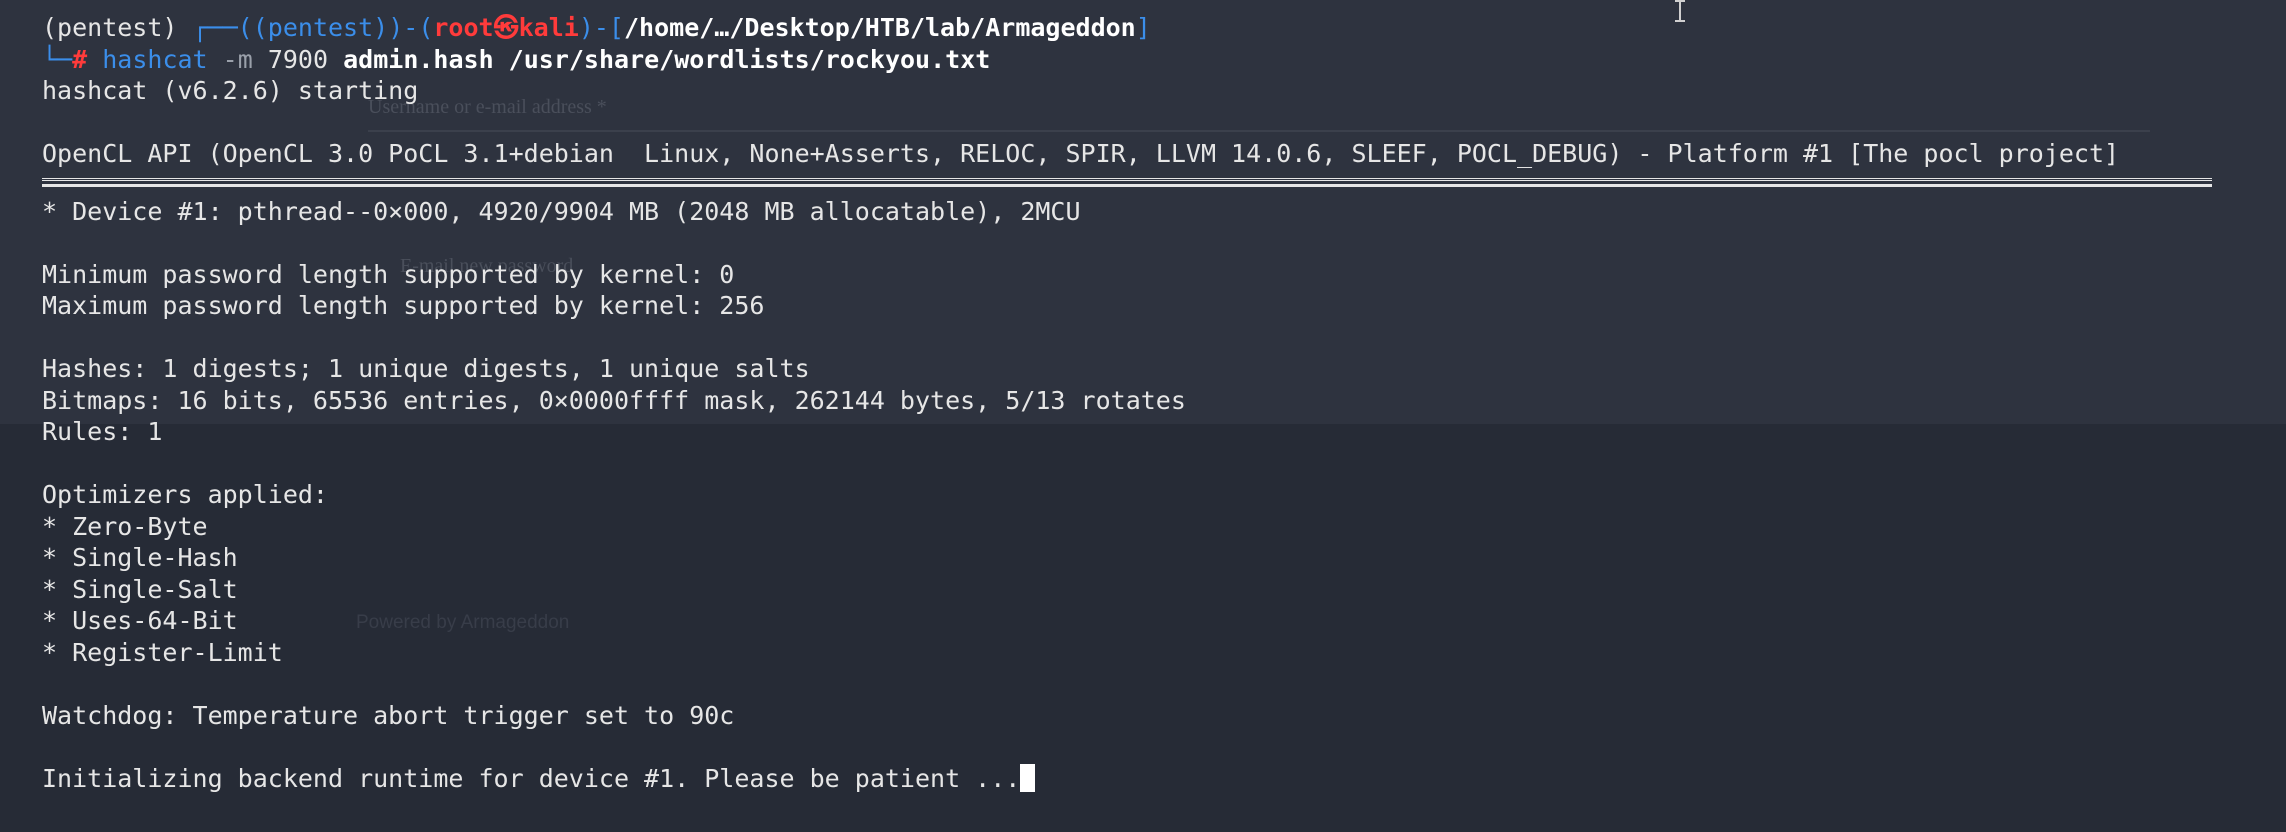 The width and height of the screenshot is (2286, 832). I want to click on optimizer-item: * Single-Hash, so click(140, 557).